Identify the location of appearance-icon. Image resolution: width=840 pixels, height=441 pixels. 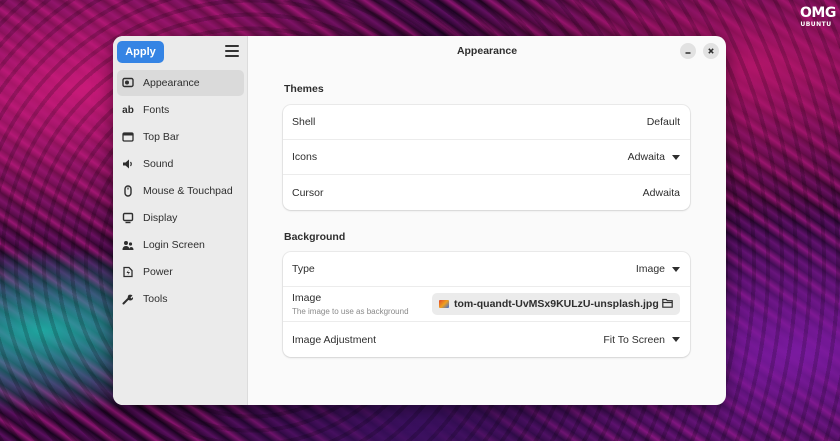
(128, 83).